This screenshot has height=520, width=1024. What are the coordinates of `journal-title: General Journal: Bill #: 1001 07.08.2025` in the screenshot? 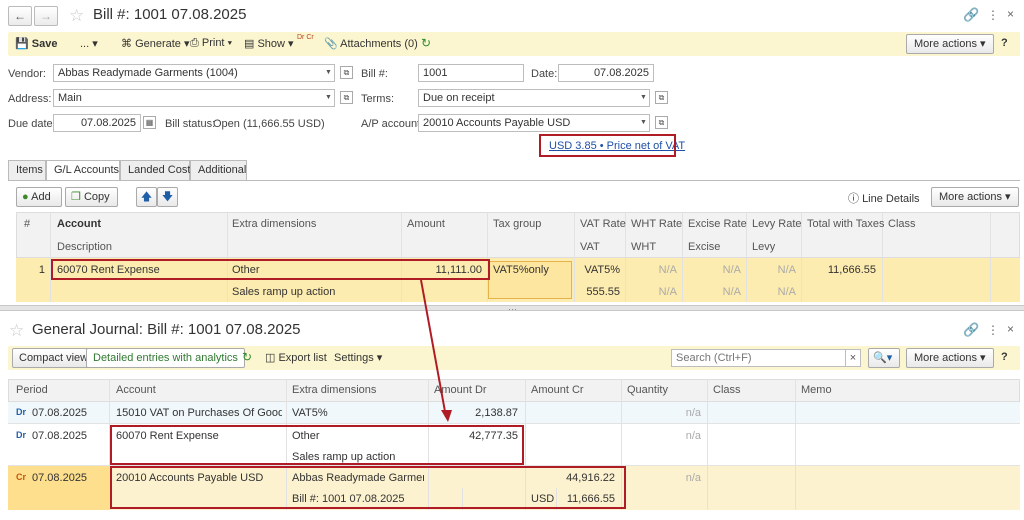 It's located at (166, 329).